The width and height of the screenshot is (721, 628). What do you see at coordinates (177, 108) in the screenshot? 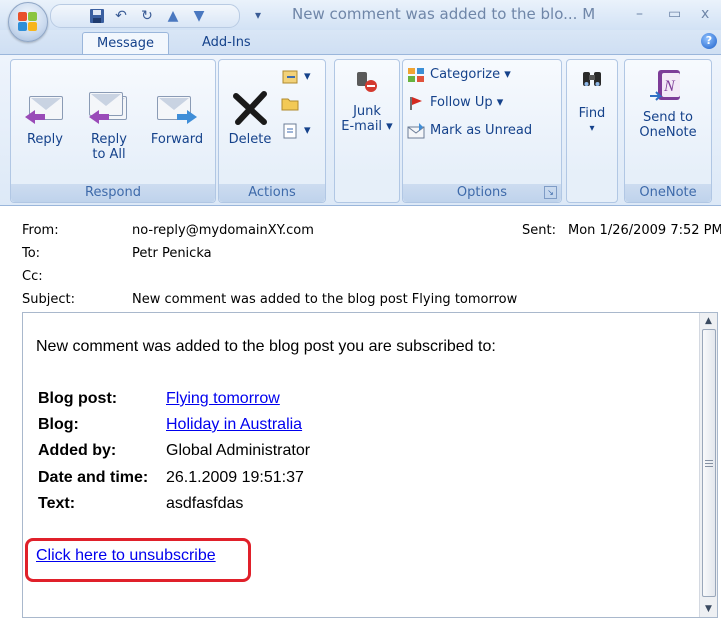
I see `forward-icon` at bounding box center [177, 108].